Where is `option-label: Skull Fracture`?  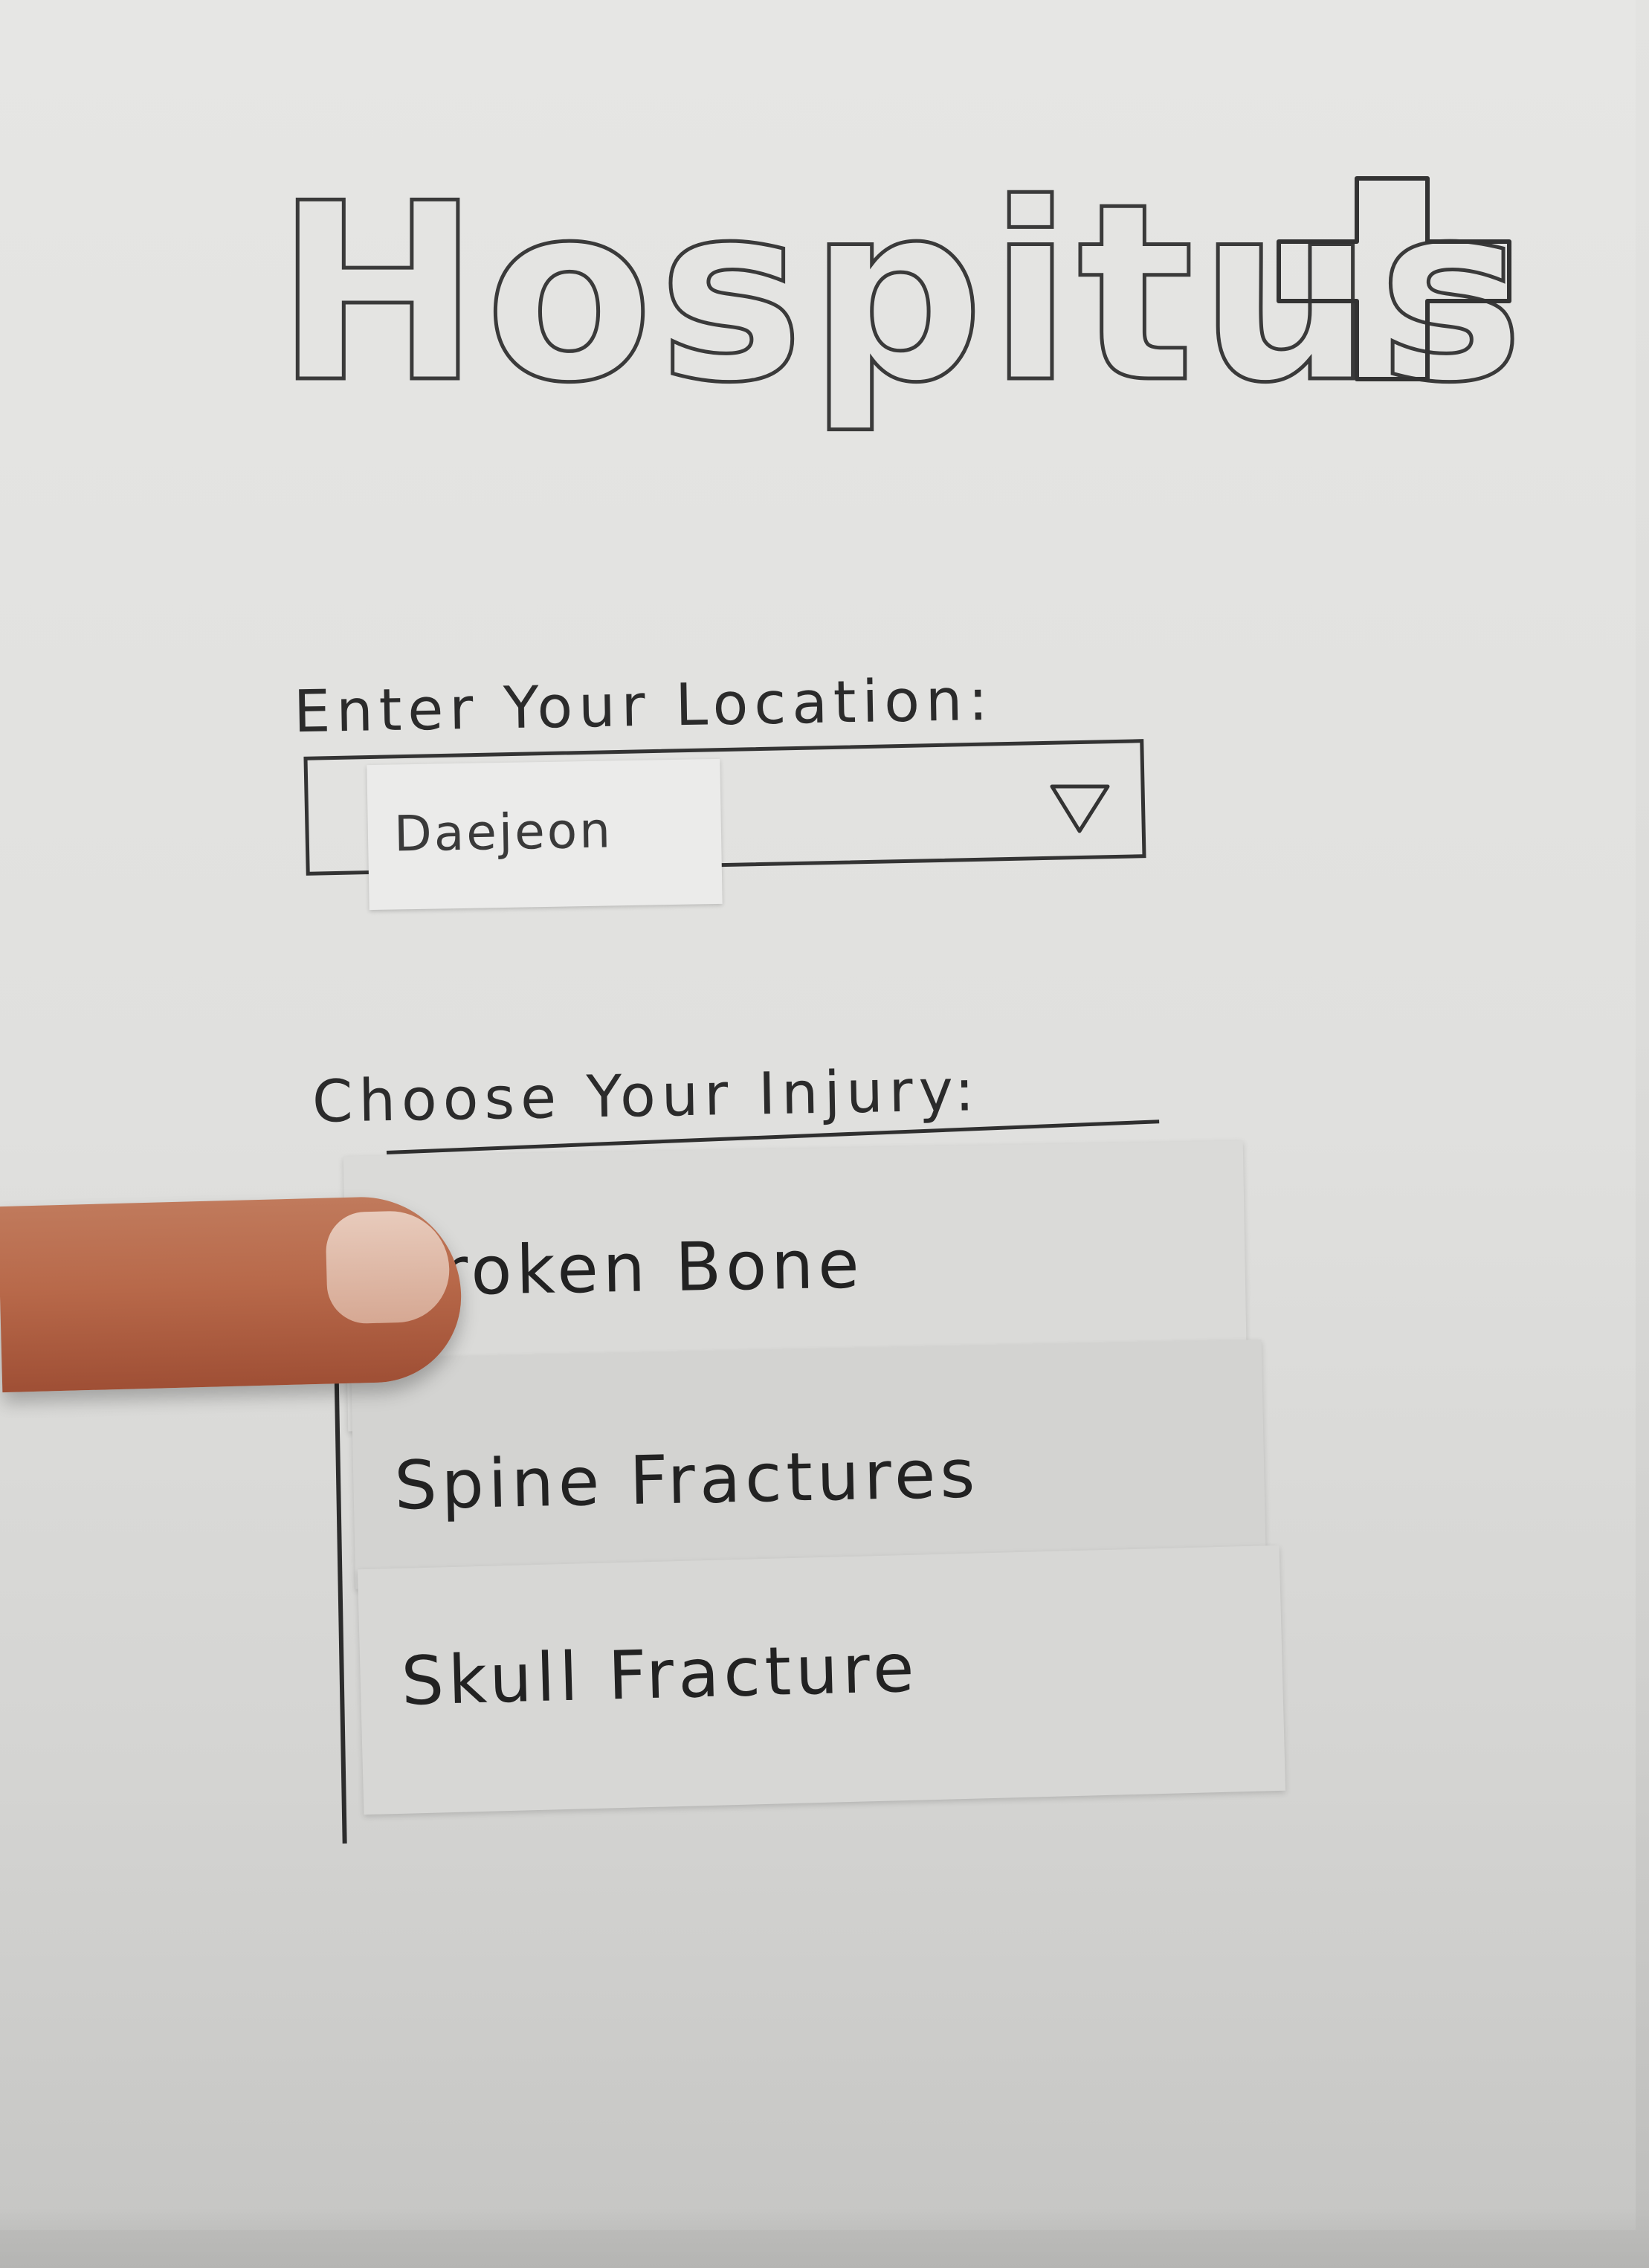
option-label: Skull Fracture is located at coordinates (660, 1675).